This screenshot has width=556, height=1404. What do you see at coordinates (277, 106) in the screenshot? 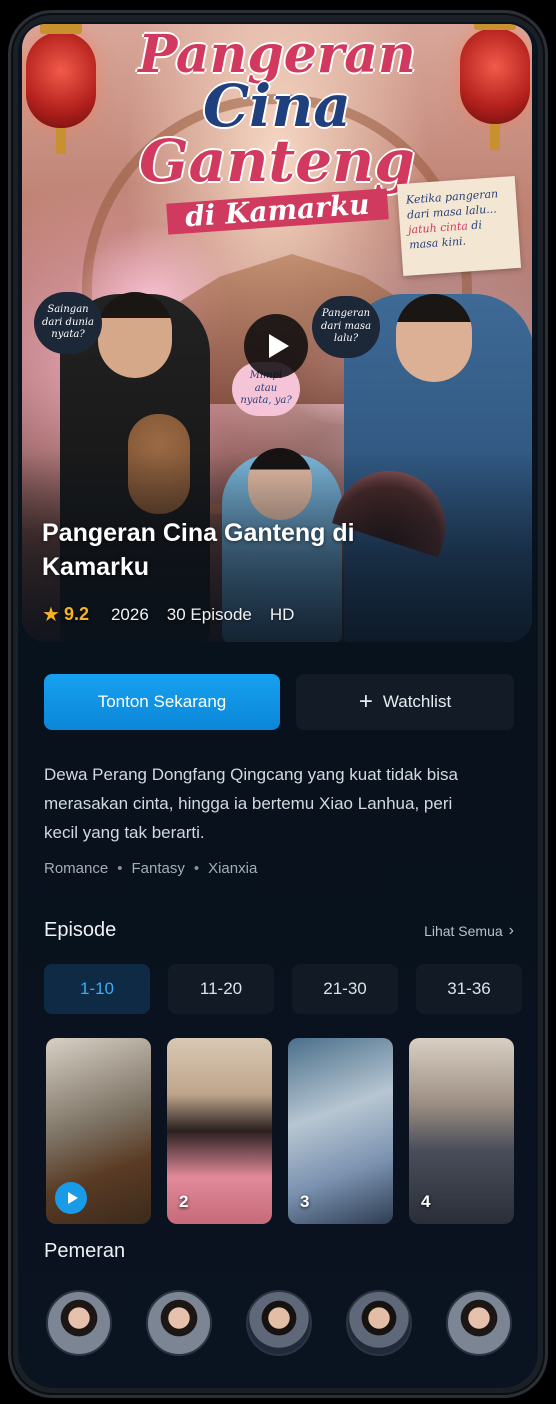
I see `poster-title-line: Cina` at bounding box center [277, 106].